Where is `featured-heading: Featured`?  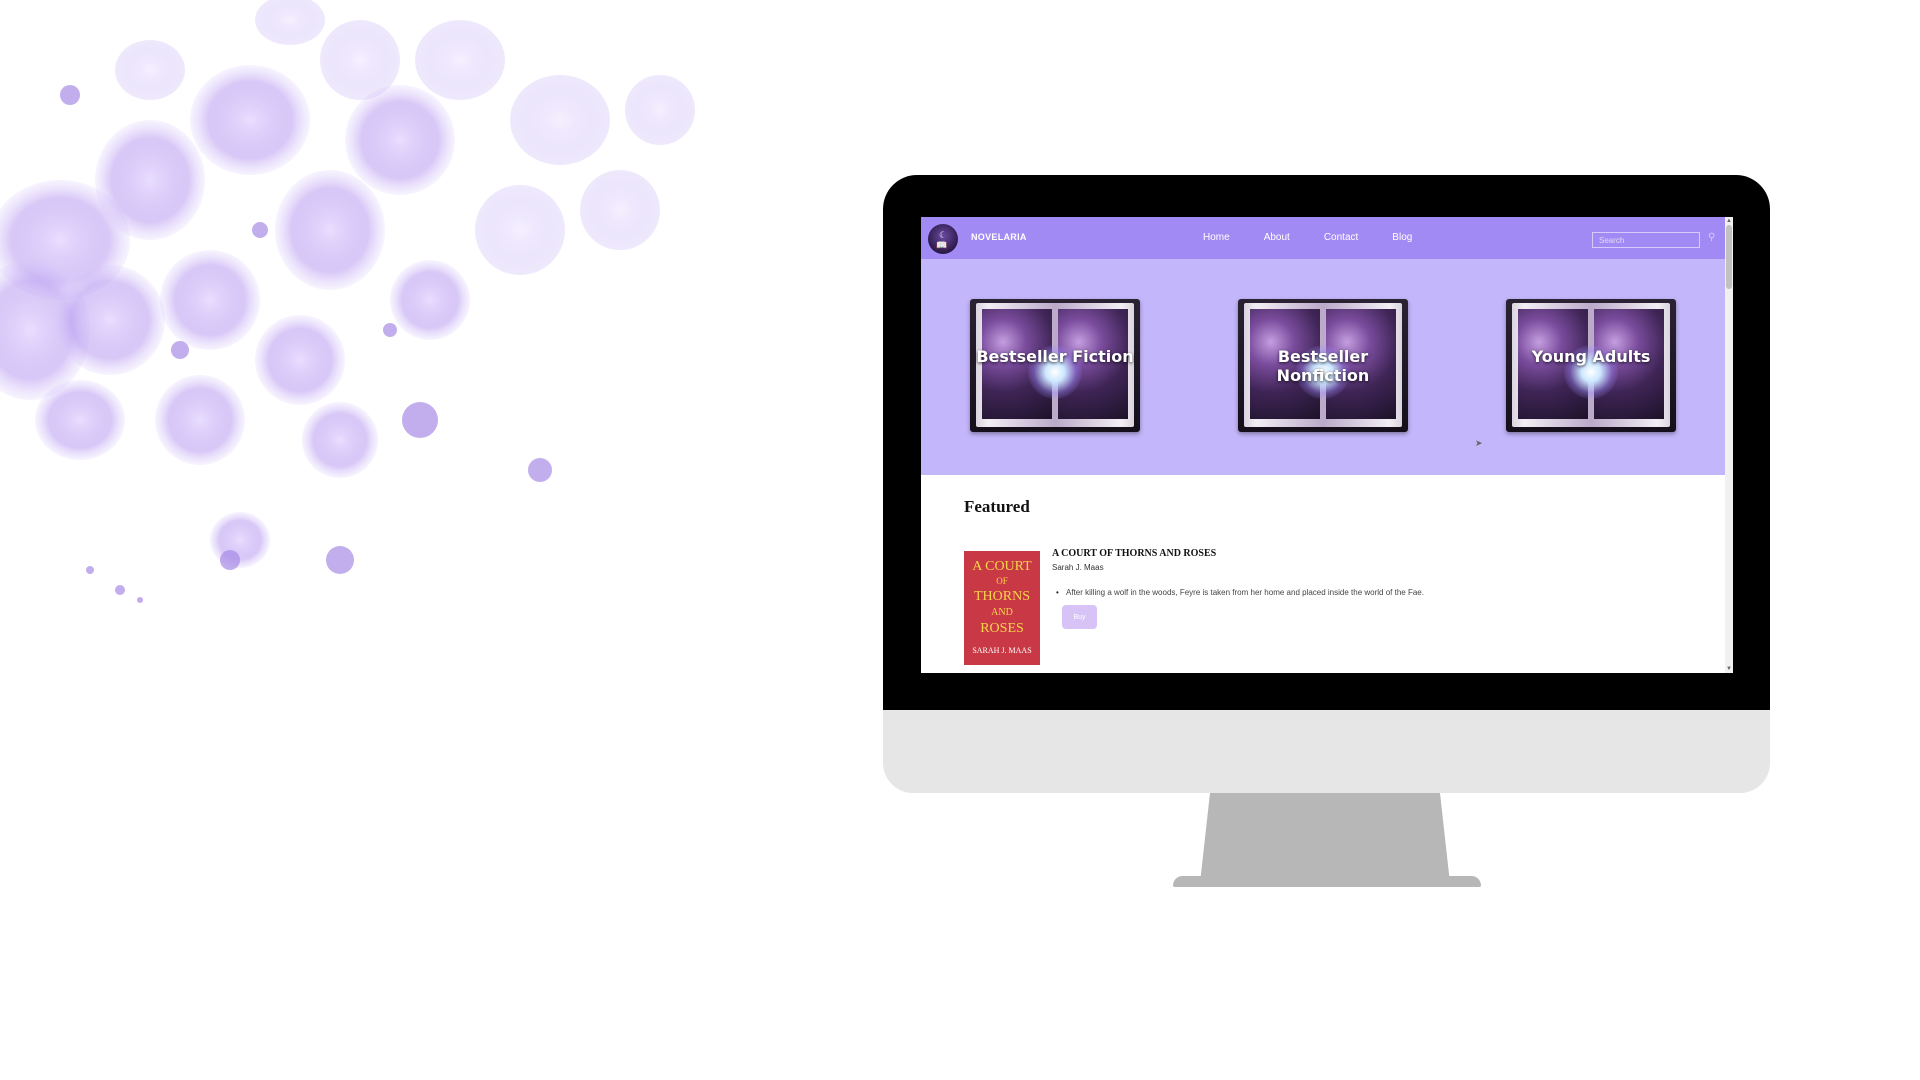
featured-heading: Featured is located at coordinates (997, 506).